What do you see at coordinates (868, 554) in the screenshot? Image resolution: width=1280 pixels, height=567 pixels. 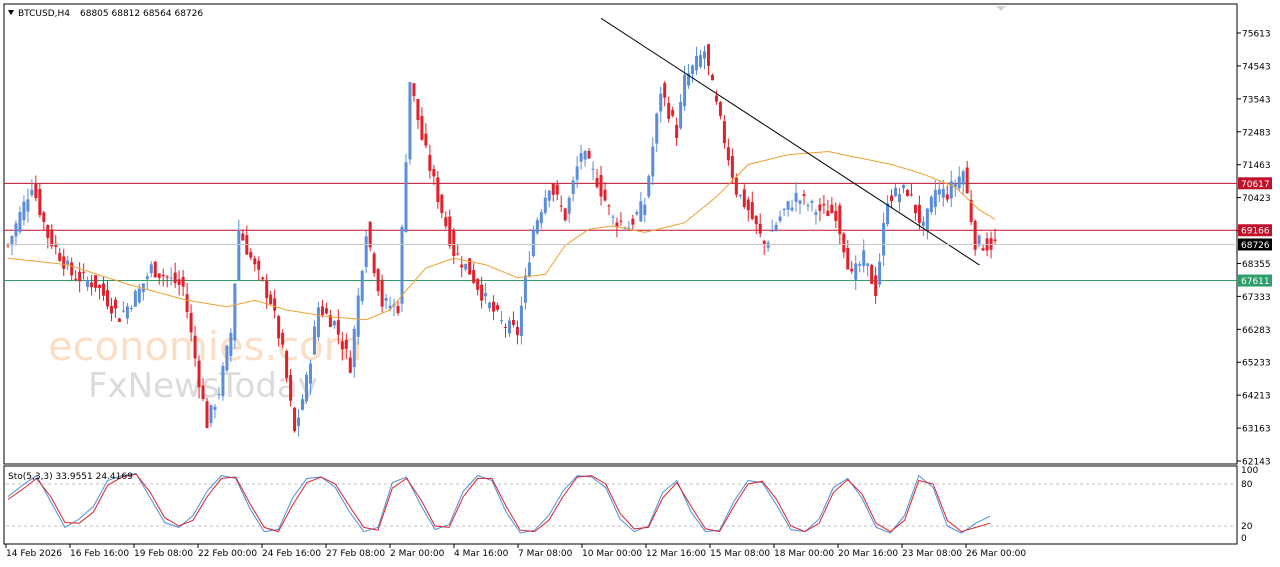 I see `time-tick-label: 20 Mar 16:00` at bounding box center [868, 554].